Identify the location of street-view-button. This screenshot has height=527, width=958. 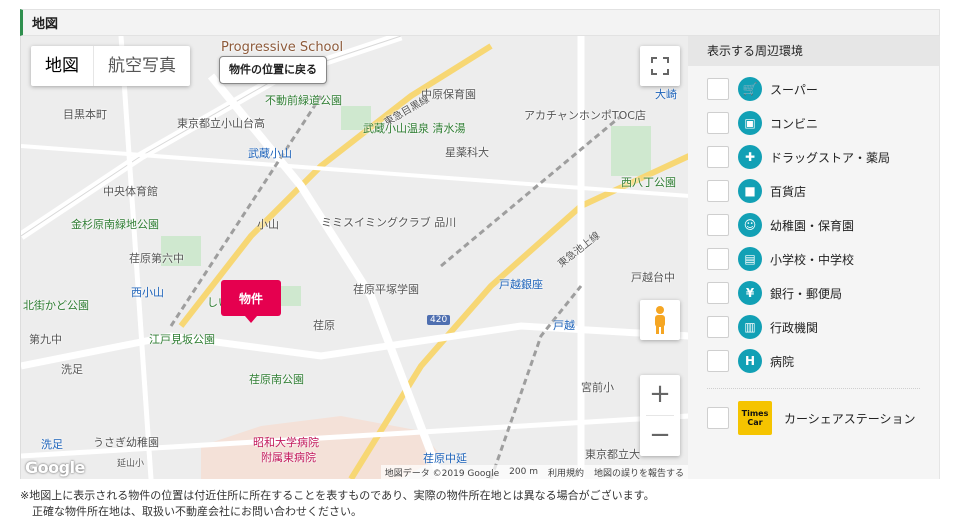
(660, 320).